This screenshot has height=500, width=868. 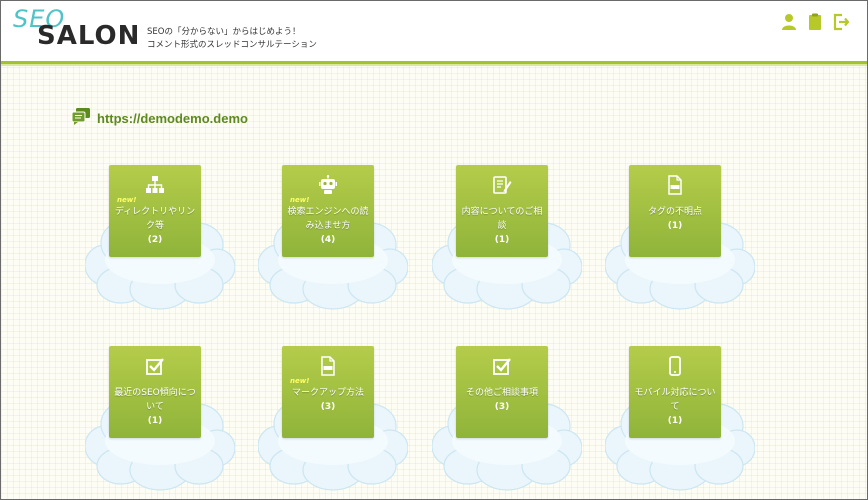 I want to click on category-card: タグの不明点 (1), so click(x=675, y=211).